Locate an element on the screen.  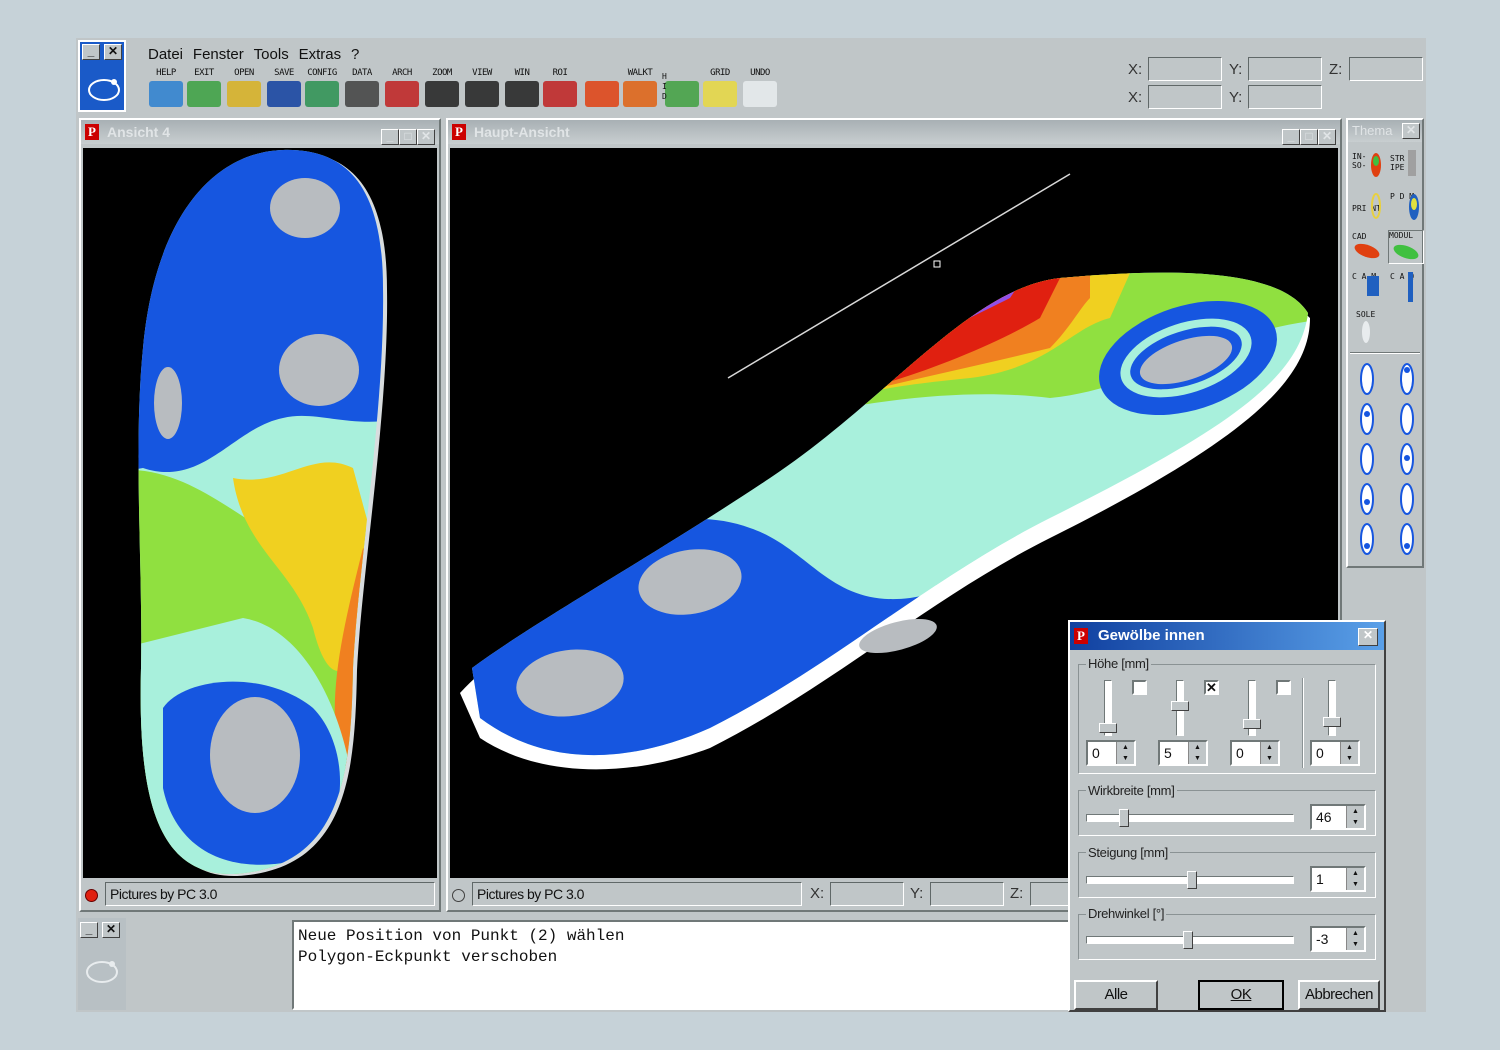
theme-sole-button: SOLE is located at coordinates (1371, 326).